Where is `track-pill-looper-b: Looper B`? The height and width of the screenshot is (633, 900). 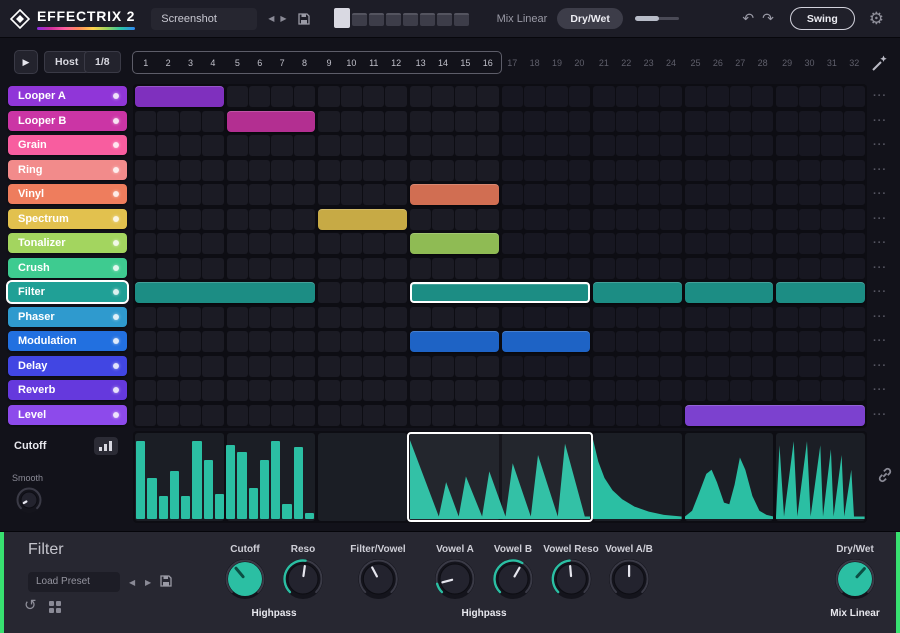
track-pill-looper-b: Looper B is located at coordinates (67, 120).